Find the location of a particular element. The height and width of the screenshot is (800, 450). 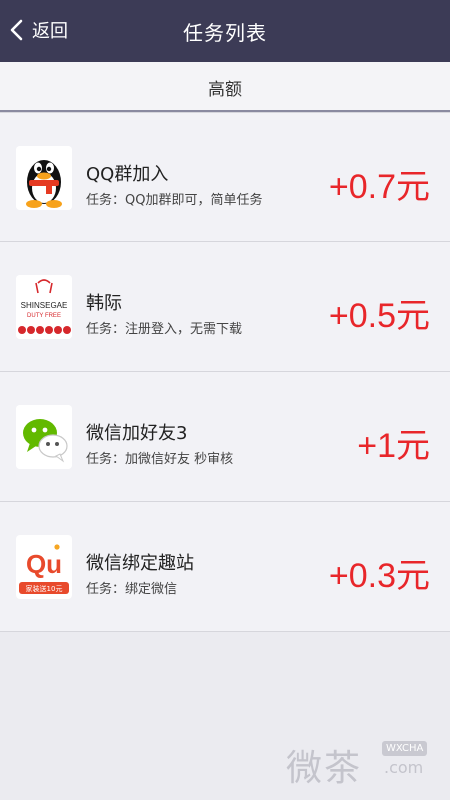

task-description: 任务：QQ加群即可，简单任务 is located at coordinates (174, 200).